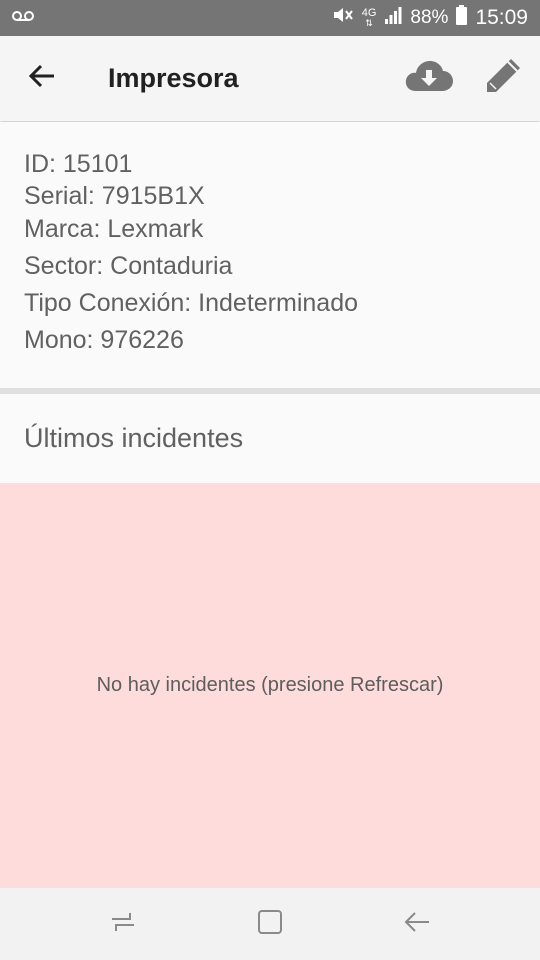 This screenshot has height=960, width=540. Describe the element at coordinates (369, 13) in the screenshot. I see `network-label: 4G` at that location.